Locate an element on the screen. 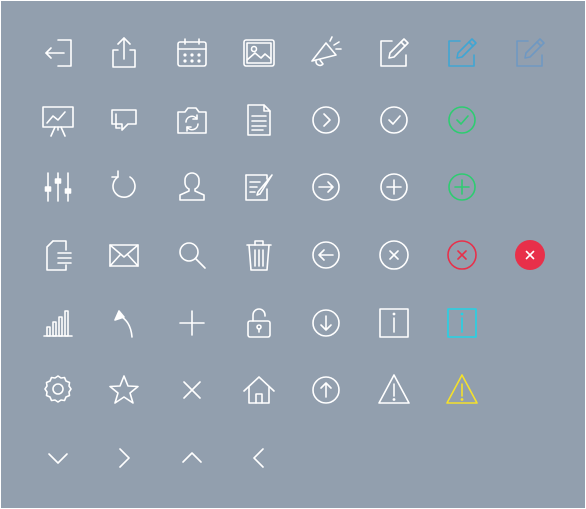 The image size is (586, 509). reply-arrow-icon is located at coordinates (124, 323).